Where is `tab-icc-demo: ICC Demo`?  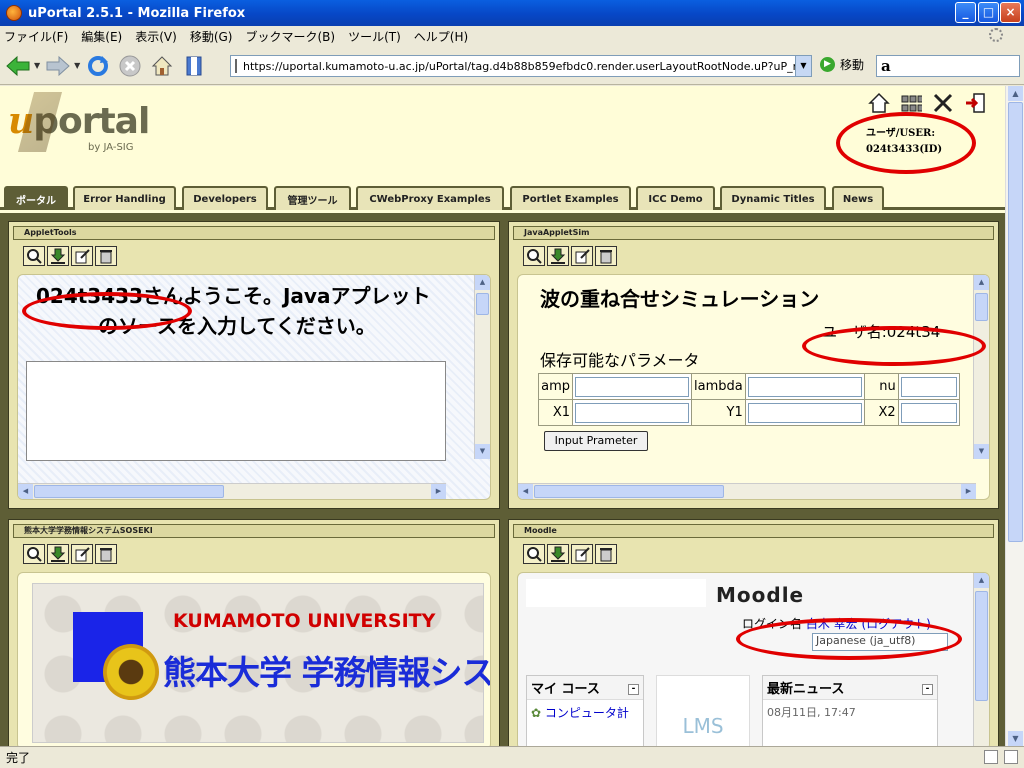
tab-icc-demo: ICC Demo is located at coordinates (675, 198).